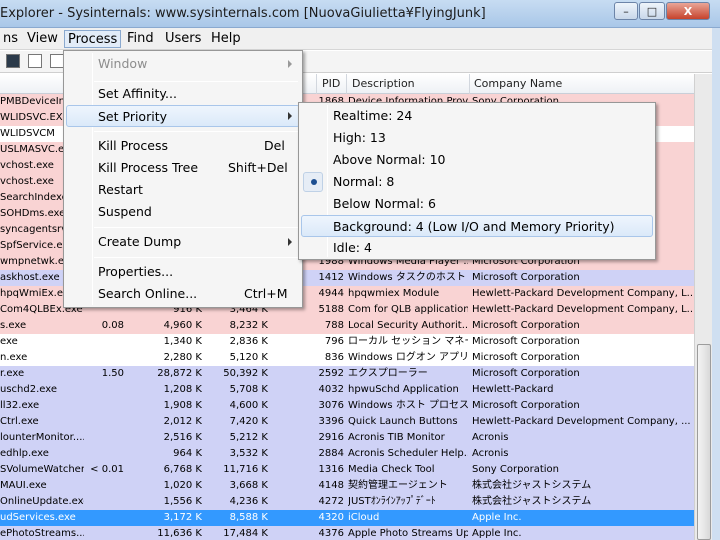  Describe the element at coordinates (196, 81) in the screenshot. I see `menu-separator` at that location.